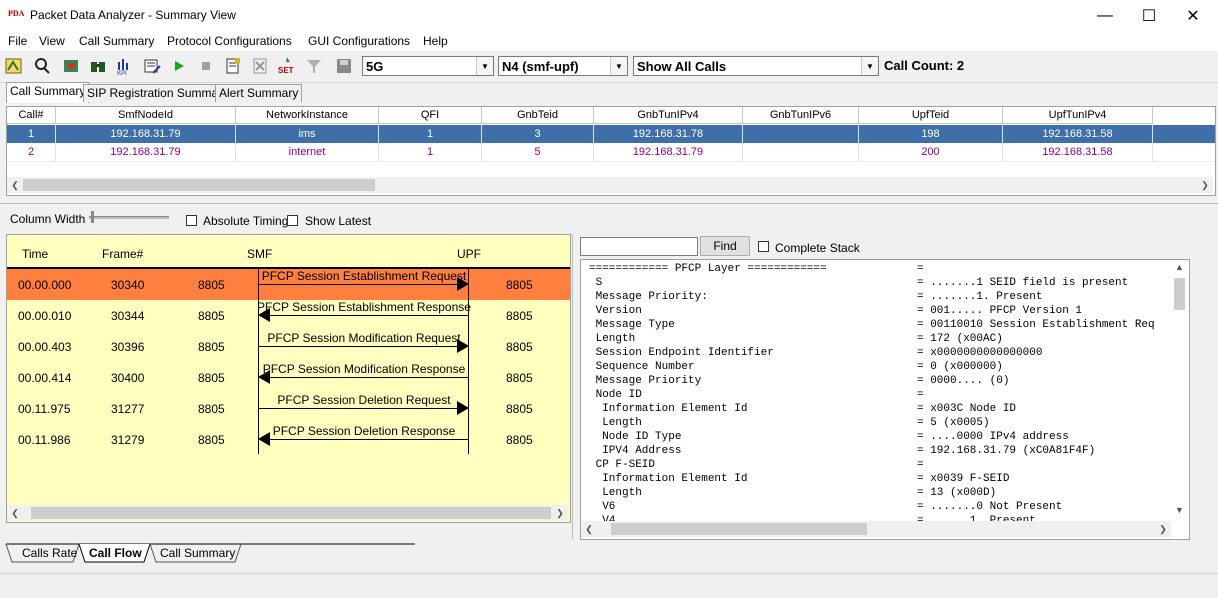 The width and height of the screenshot is (1218, 598). Describe the element at coordinates (611, 169) in the screenshot. I see `table-row-empty` at that location.